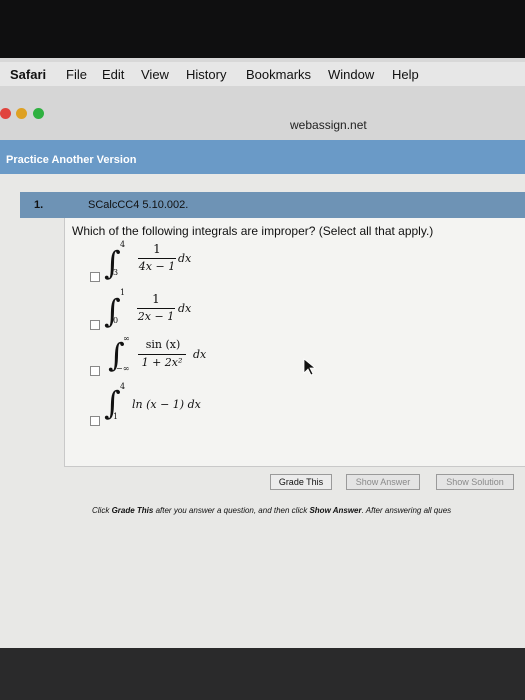 This screenshot has height=700, width=525. Describe the element at coordinates (113, 74) in the screenshot. I see `menu-edit: Edit` at that location.